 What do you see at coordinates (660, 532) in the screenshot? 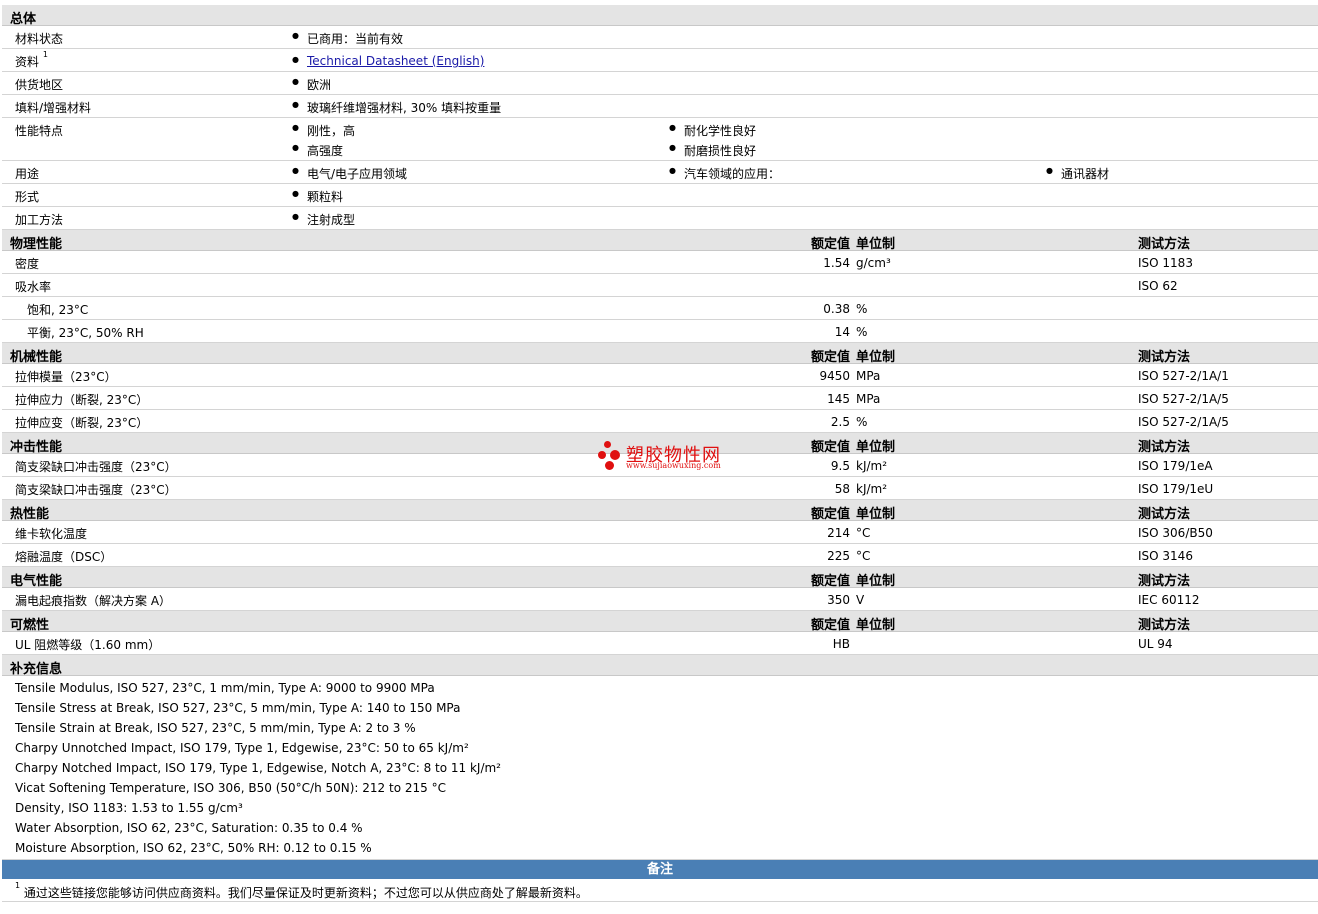
I see `property-row: 维卡软化温度 214 °C ISO 306/B50` at bounding box center [660, 532].